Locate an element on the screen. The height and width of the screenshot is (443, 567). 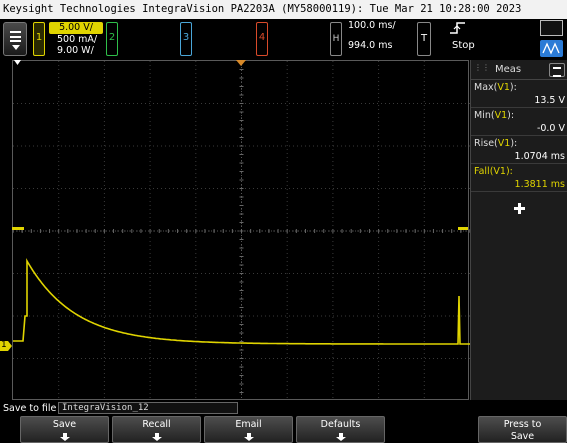
softkey-recall: Recall is located at coordinates (156, 429).